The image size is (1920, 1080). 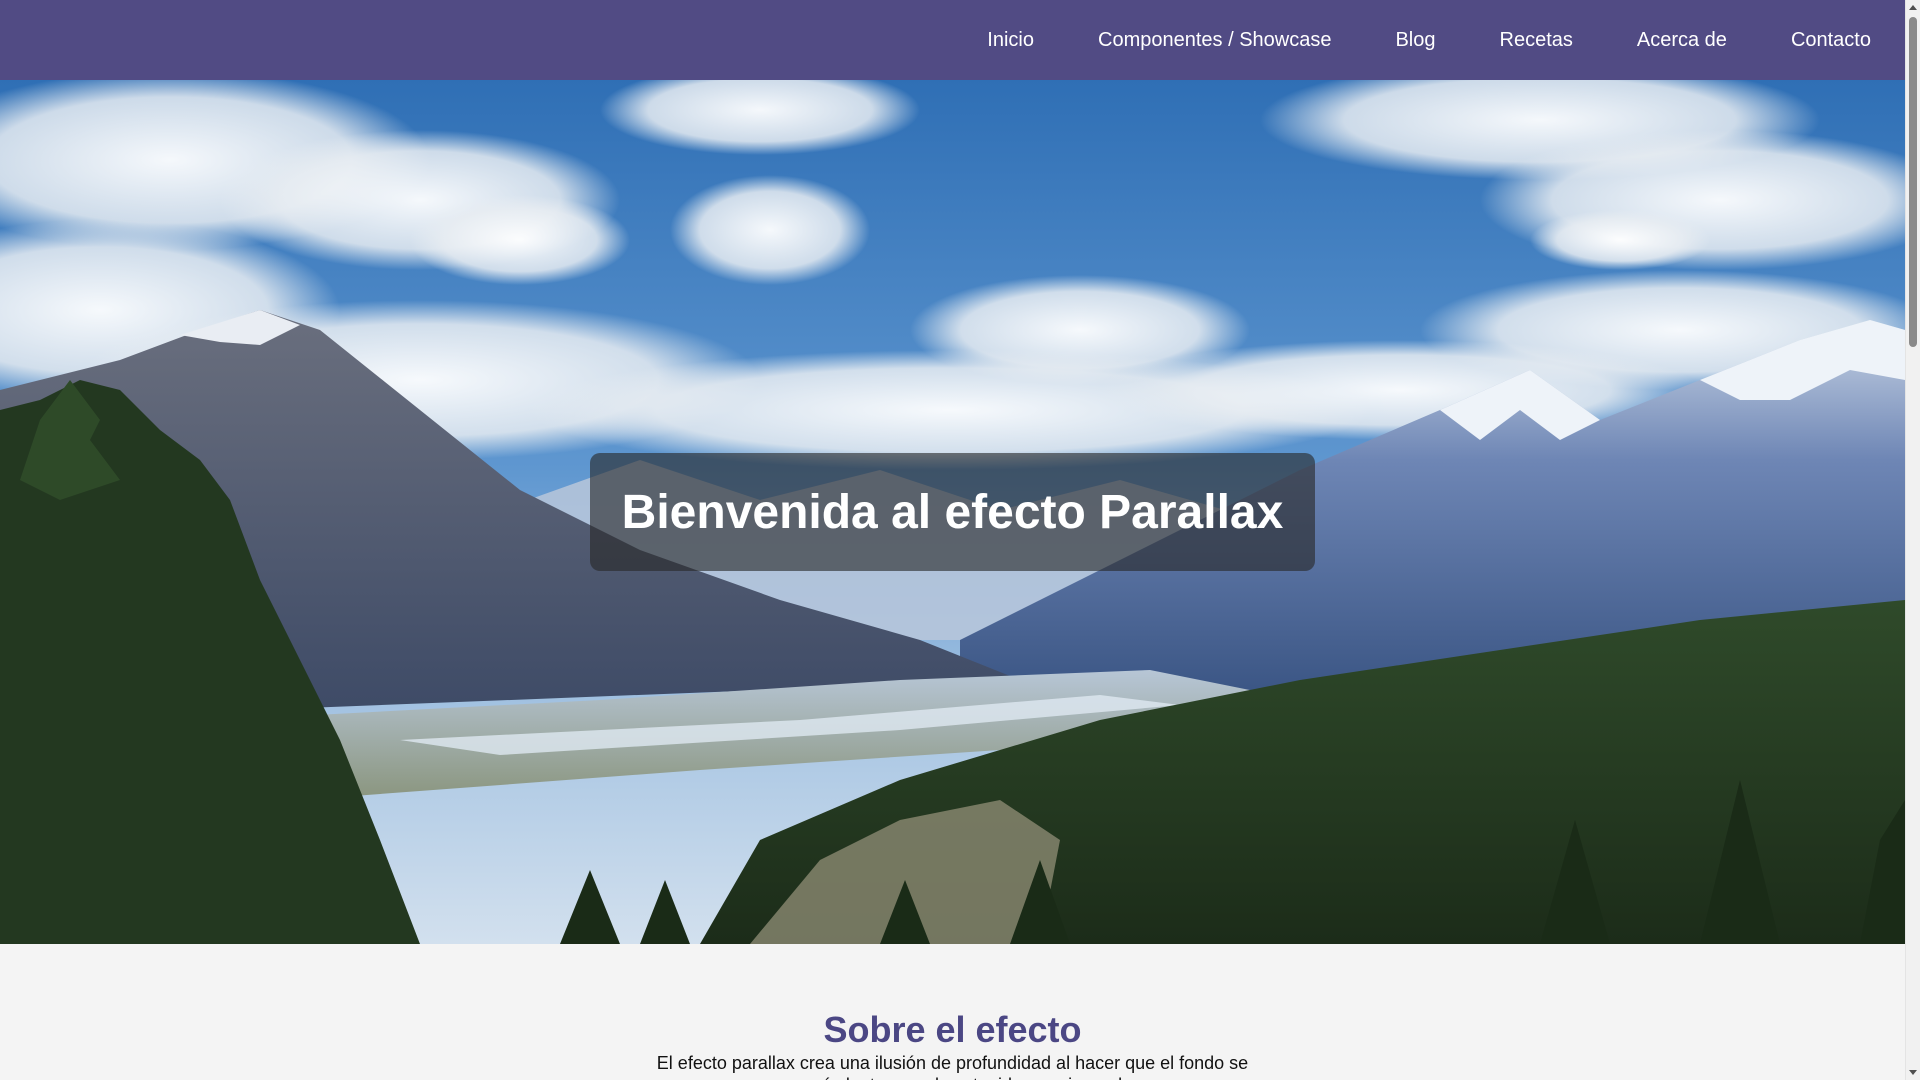 What do you see at coordinates (1831, 40) in the screenshot?
I see `nav-link-contacto: Contacto` at bounding box center [1831, 40].